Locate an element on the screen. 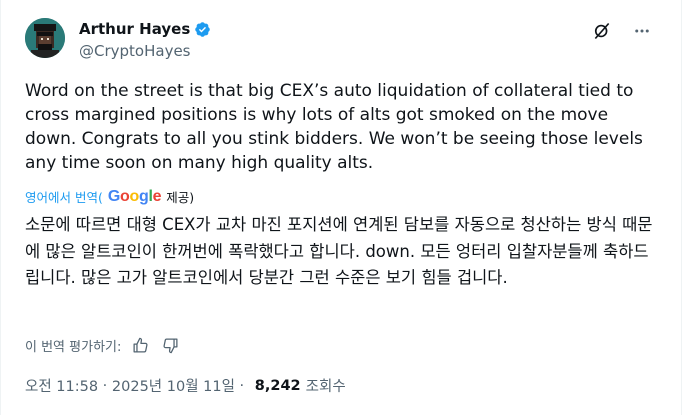  top-actions is located at coordinates (622, 31).